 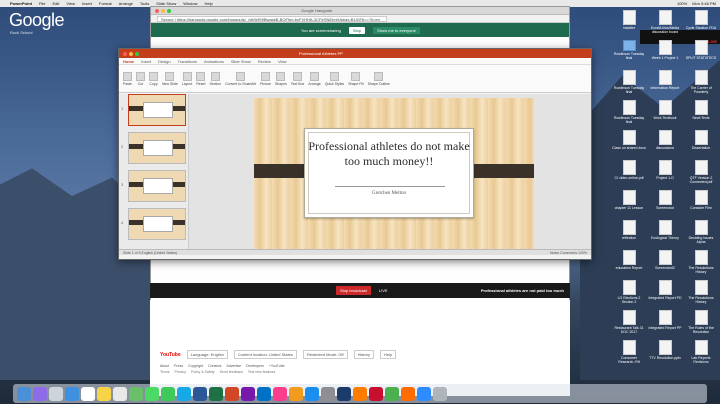 I want to click on footer-link-feedback: Send feedback, so click(x=231, y=372).